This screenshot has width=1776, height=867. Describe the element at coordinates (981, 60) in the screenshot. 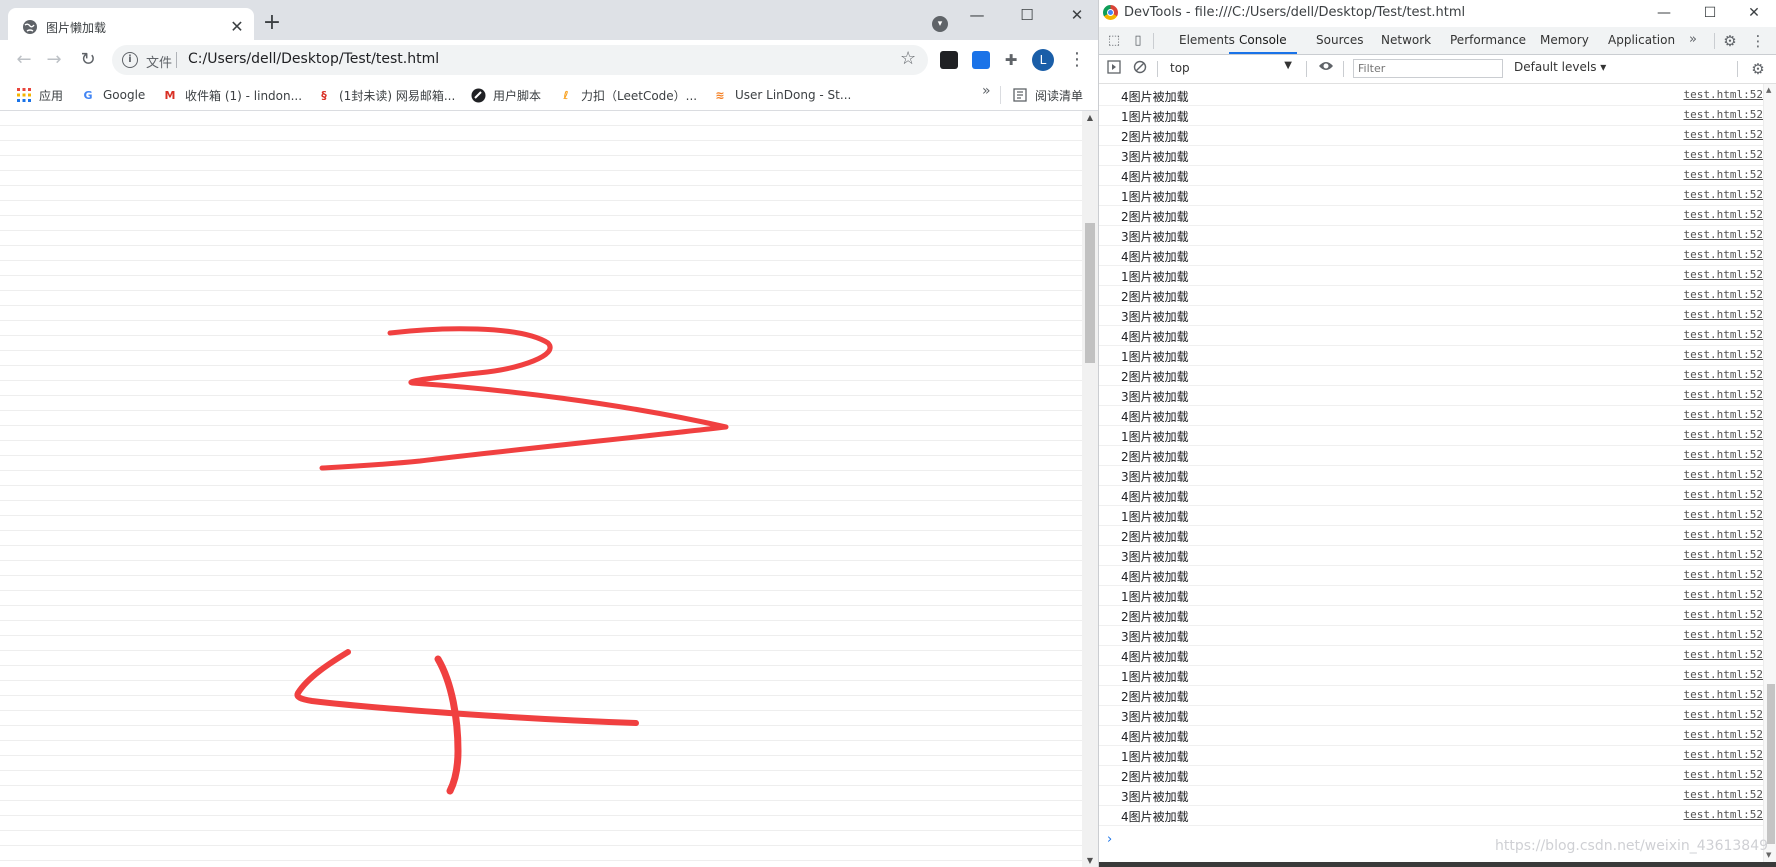

I see `extension-download-icon` at that location.